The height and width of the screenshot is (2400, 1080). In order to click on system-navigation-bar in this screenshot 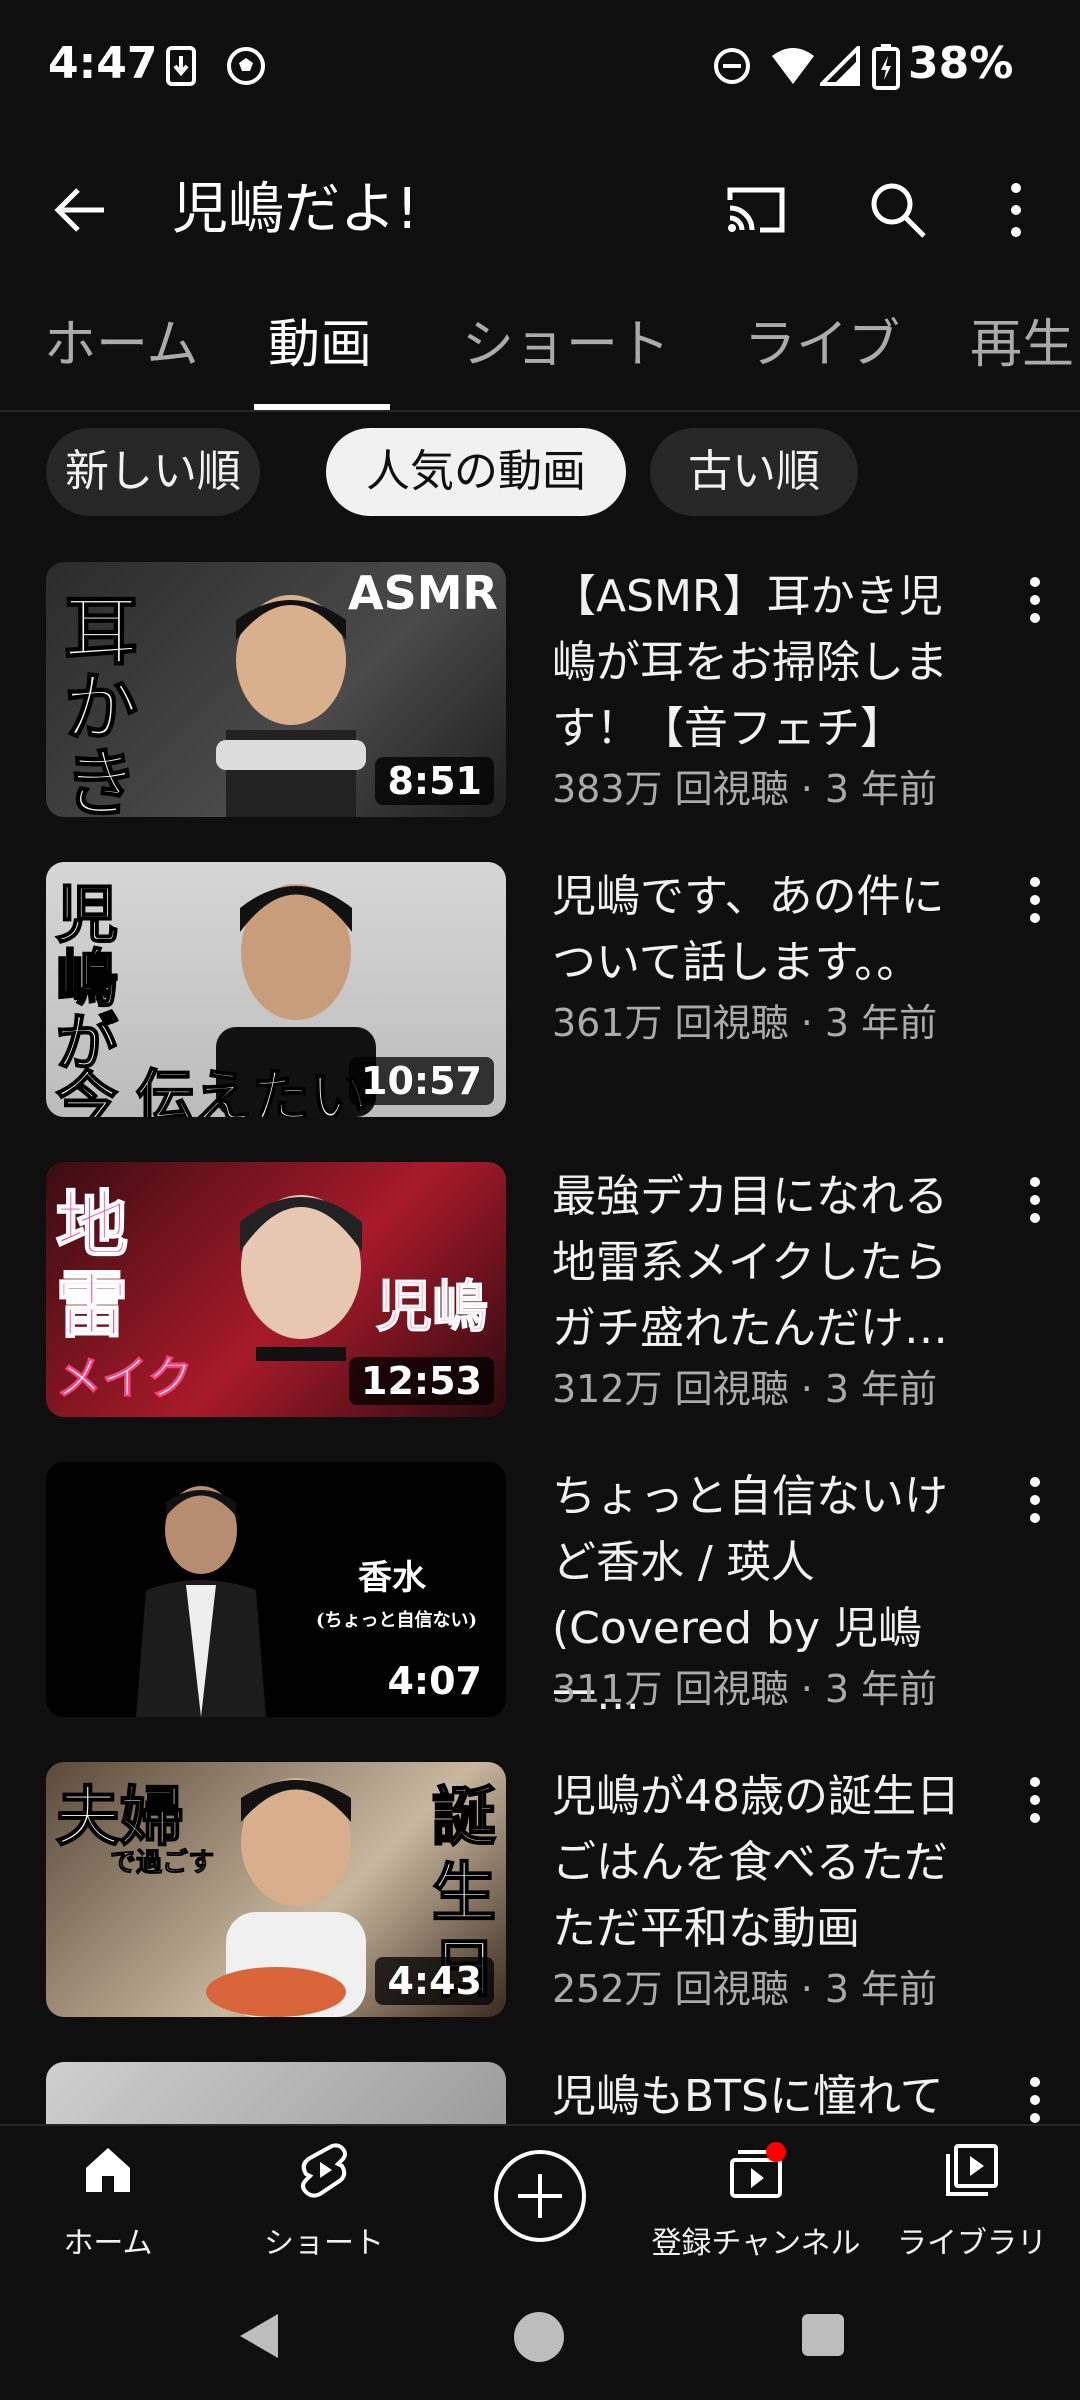, I will do `click(540, 2337)`.